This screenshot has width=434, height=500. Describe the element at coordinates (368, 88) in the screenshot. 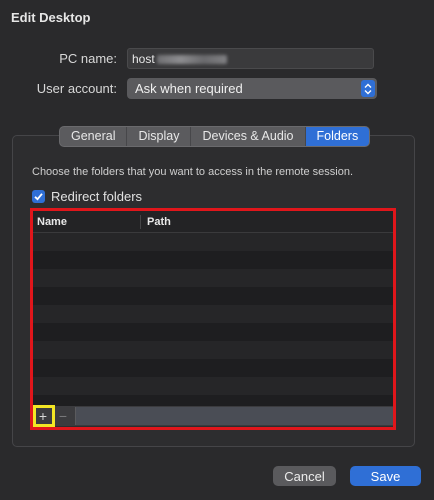

I see `updown-chevron-icon` at that location.